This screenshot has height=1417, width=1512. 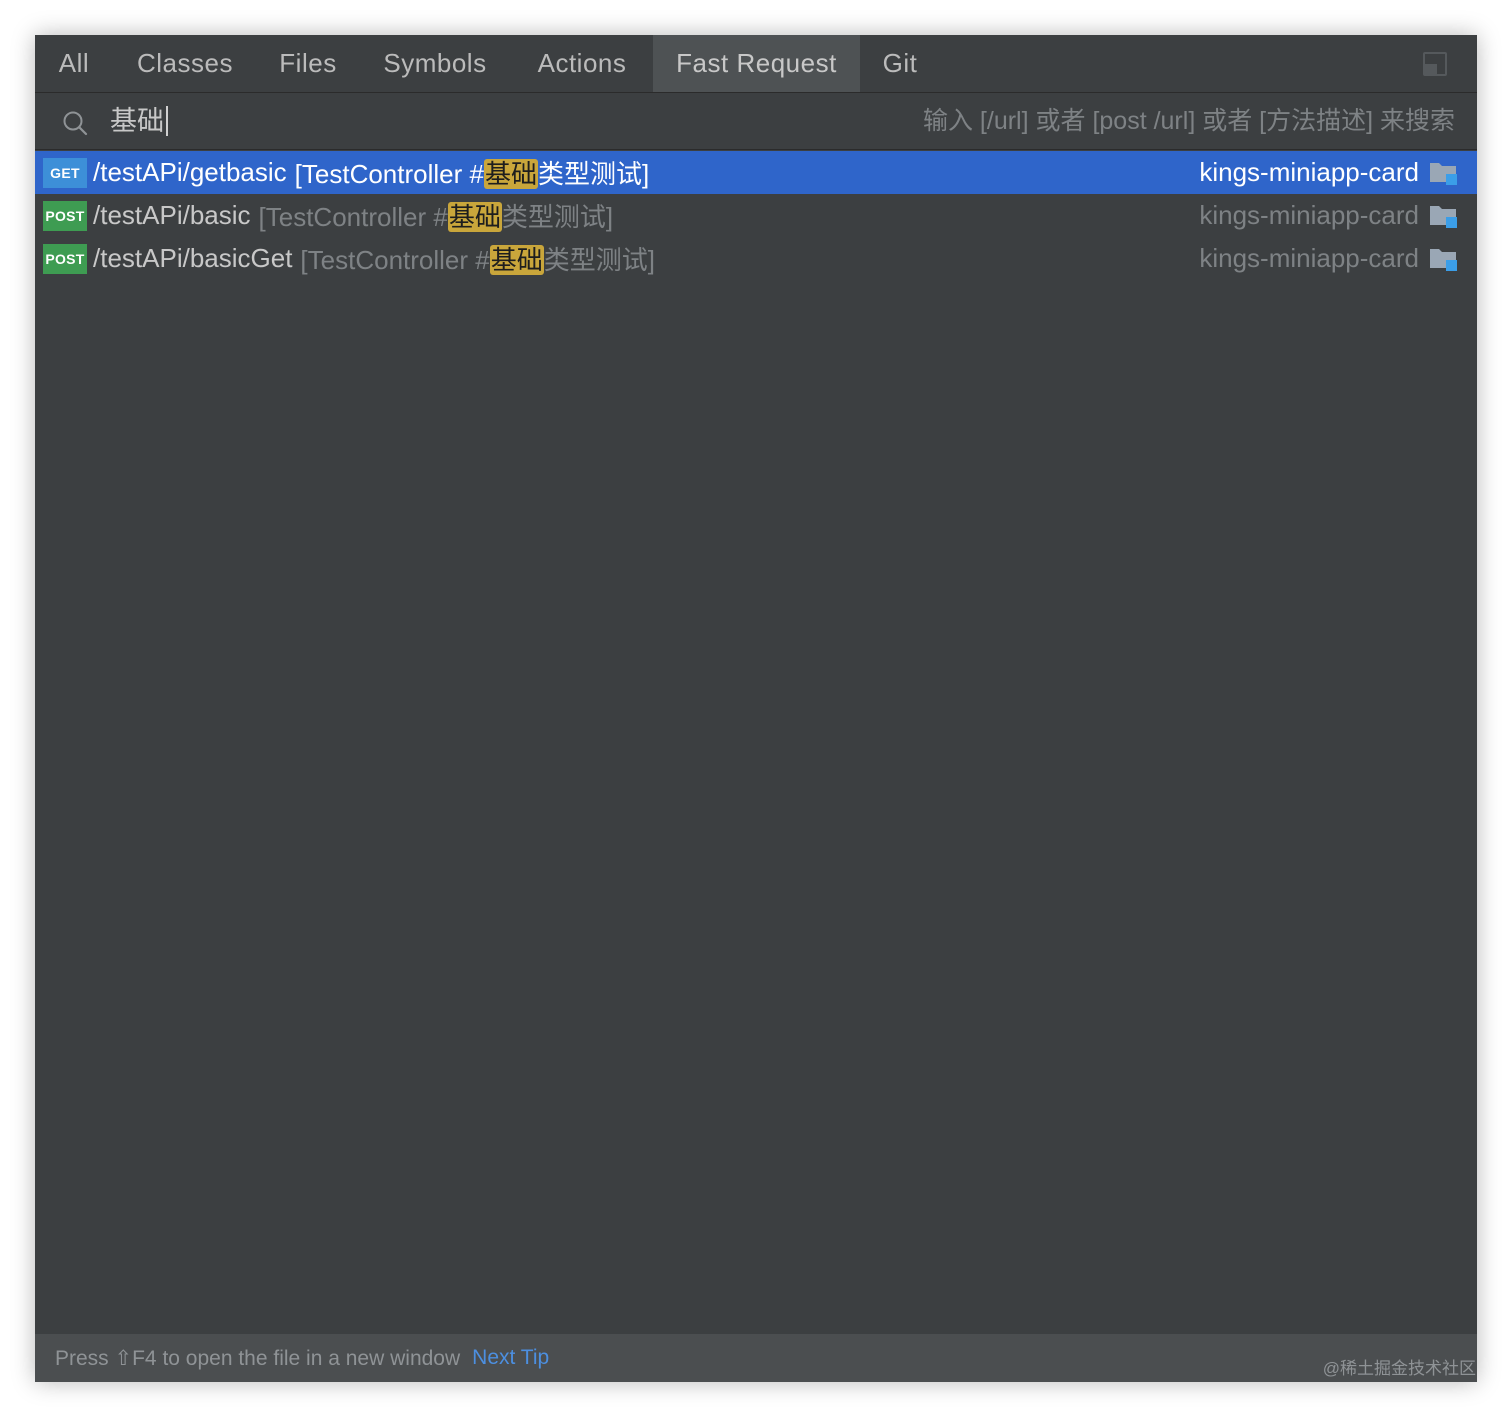 I want to click on http-method-badge: GET, so click(x=65, y=172).